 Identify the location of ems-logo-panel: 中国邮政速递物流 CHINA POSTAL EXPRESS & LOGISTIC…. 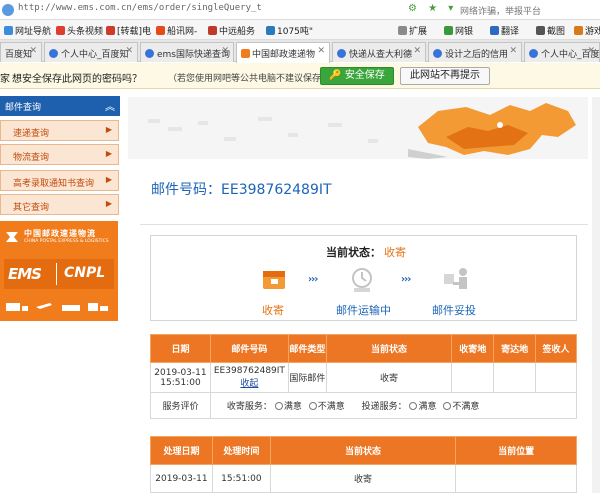
(59, 271).